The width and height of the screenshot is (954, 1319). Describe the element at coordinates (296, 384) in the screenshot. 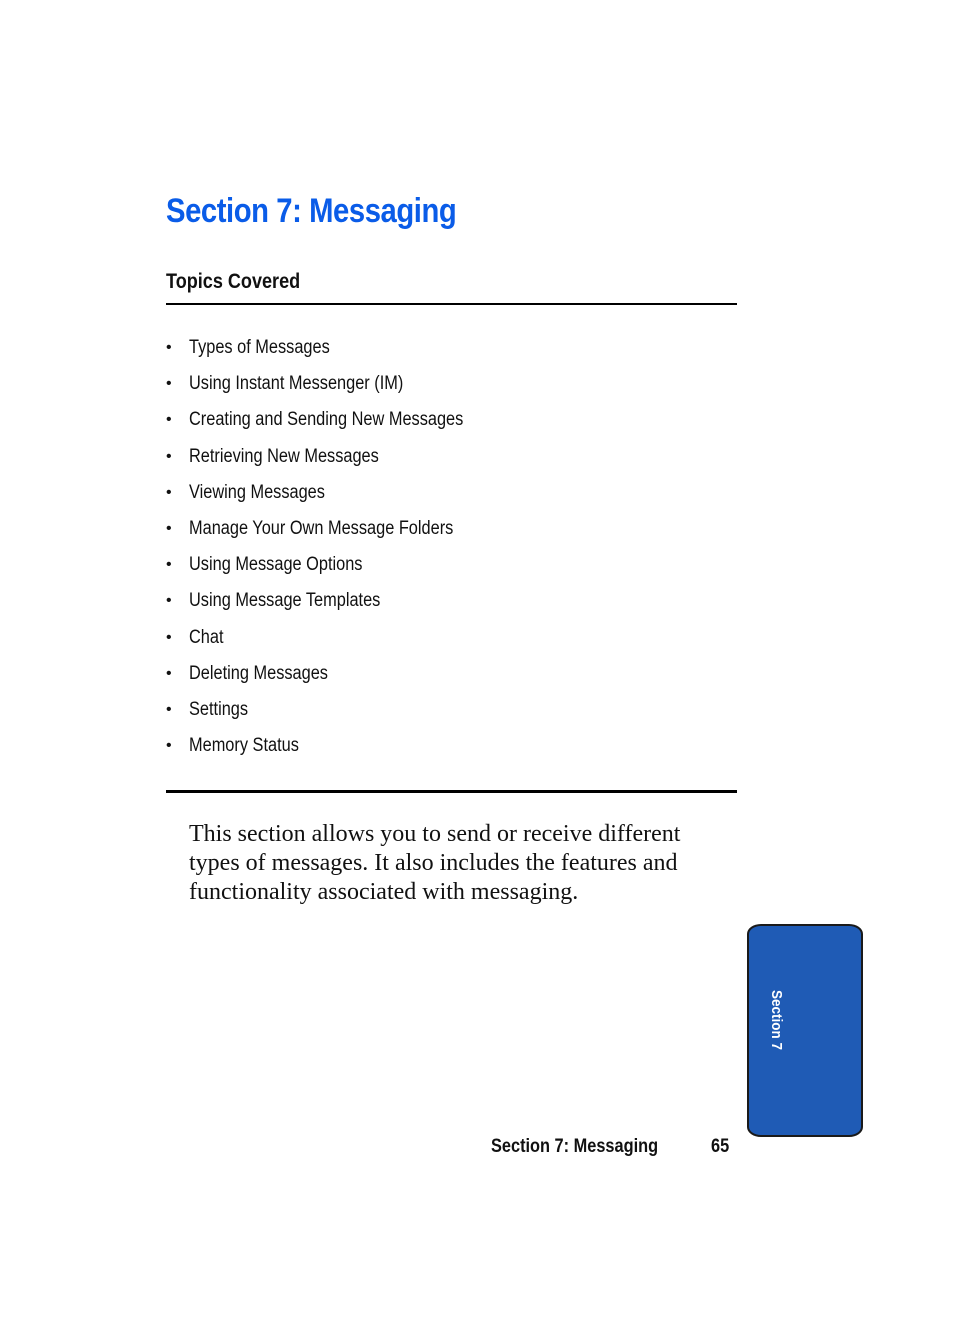

I see `topic-label: Using Instant Messenger (IM)` at that location.